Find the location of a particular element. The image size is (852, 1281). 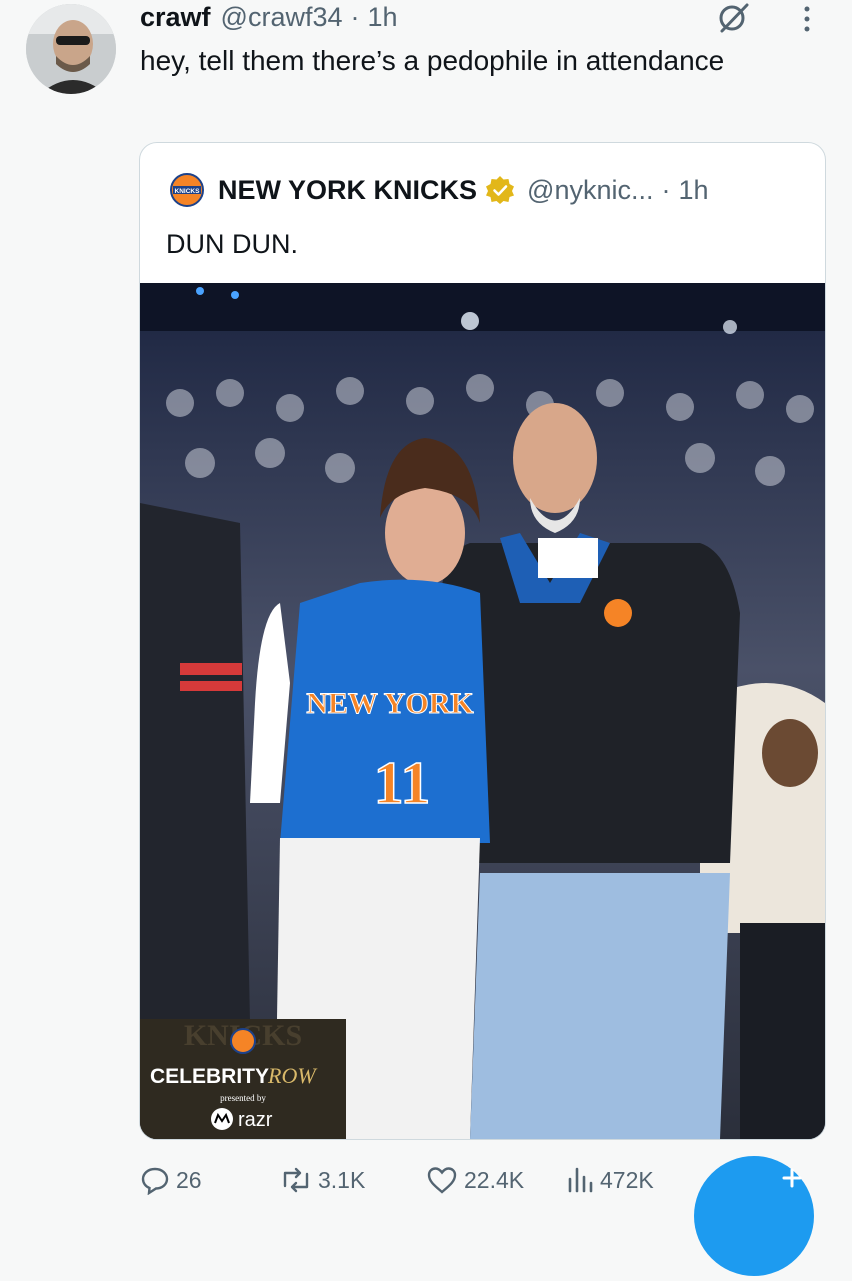

avatar-image is located at coordinates (71, 49).